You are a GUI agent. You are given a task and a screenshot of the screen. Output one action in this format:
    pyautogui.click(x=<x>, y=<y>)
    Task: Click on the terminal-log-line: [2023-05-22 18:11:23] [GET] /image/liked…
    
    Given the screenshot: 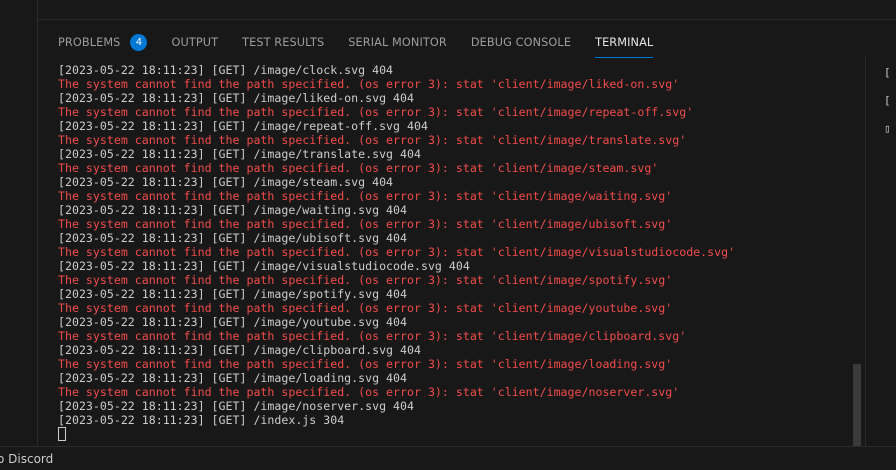 What is the action you would take?
    pyautogui.click(x=236, y=98)
    